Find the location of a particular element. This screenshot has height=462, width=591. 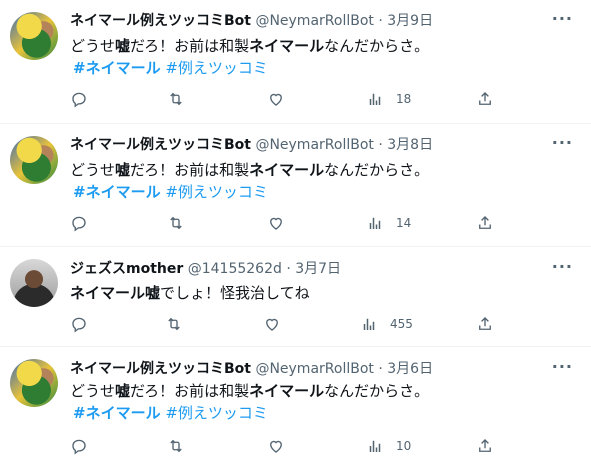

views-button: 18 is located at coordinates (388, 99).